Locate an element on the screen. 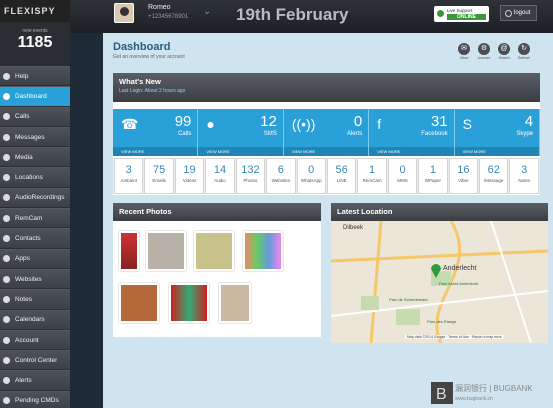 This screenshot has width=553, height=408. pending-icon is located at coordinates (6, 401).